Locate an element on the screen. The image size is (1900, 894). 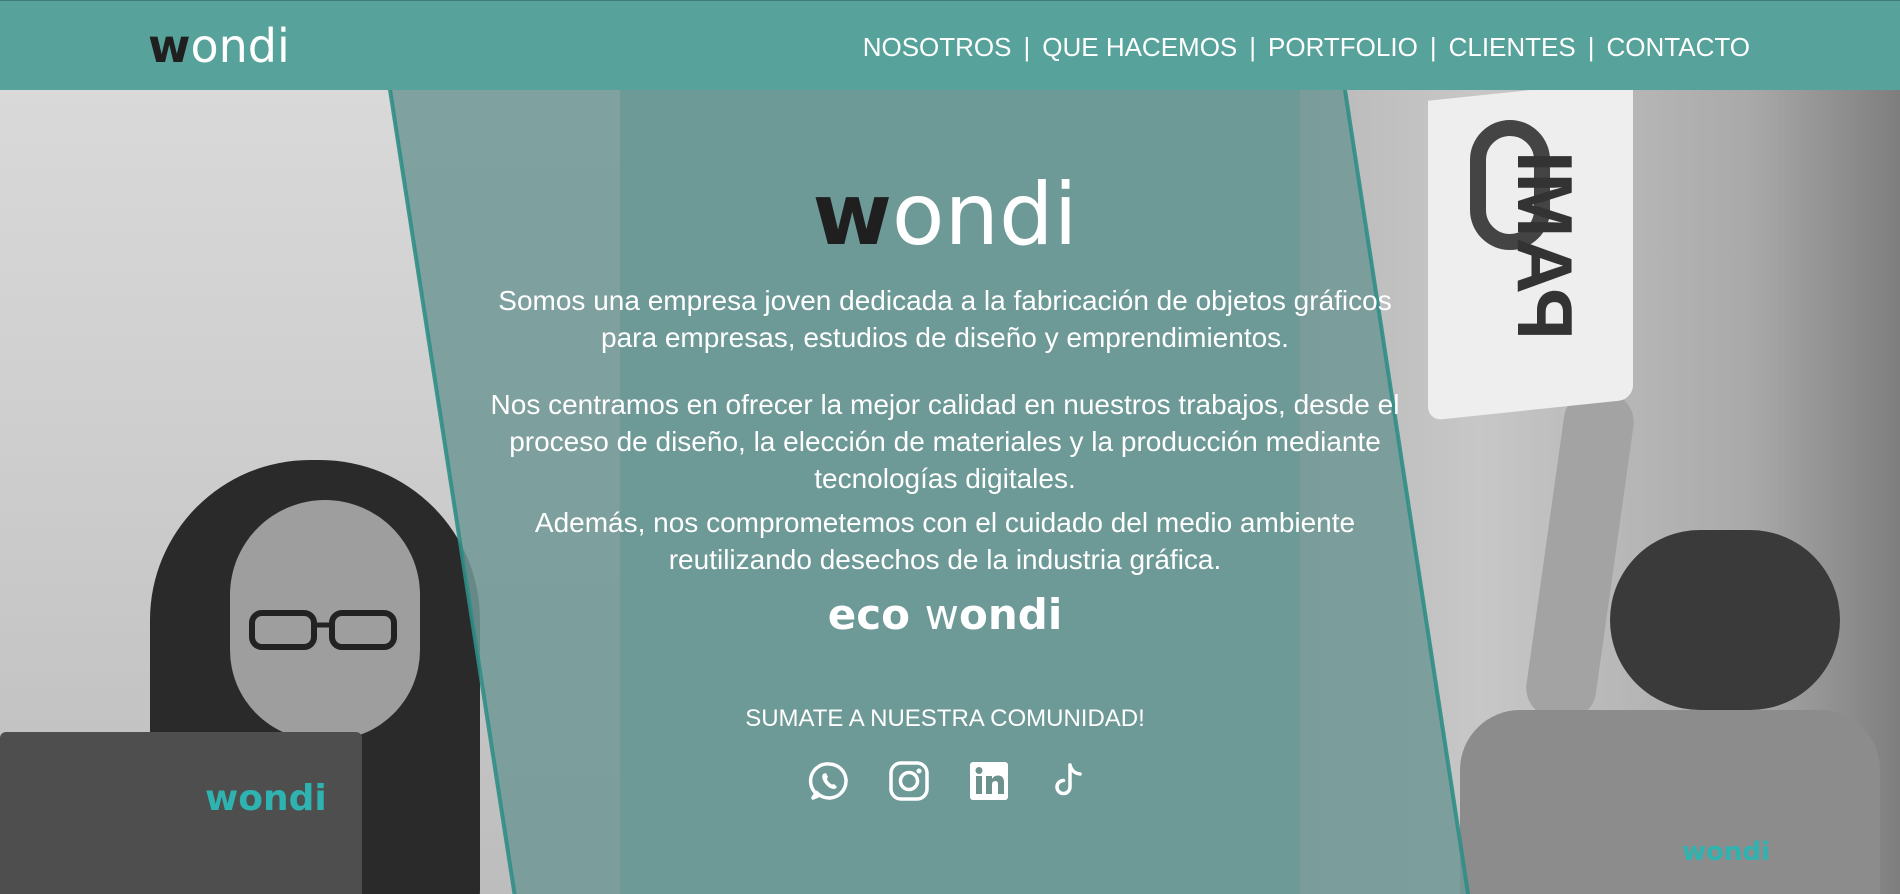
hero-logo-w: w is located at coordinates (852, 215).